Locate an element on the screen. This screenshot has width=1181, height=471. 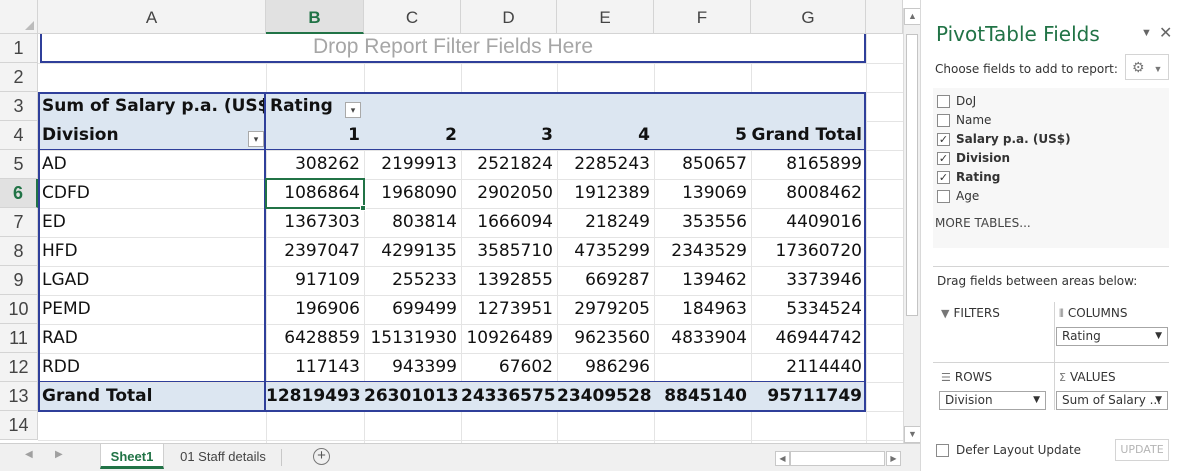
row-header-1: 1 is located at coordinates (19, 48).